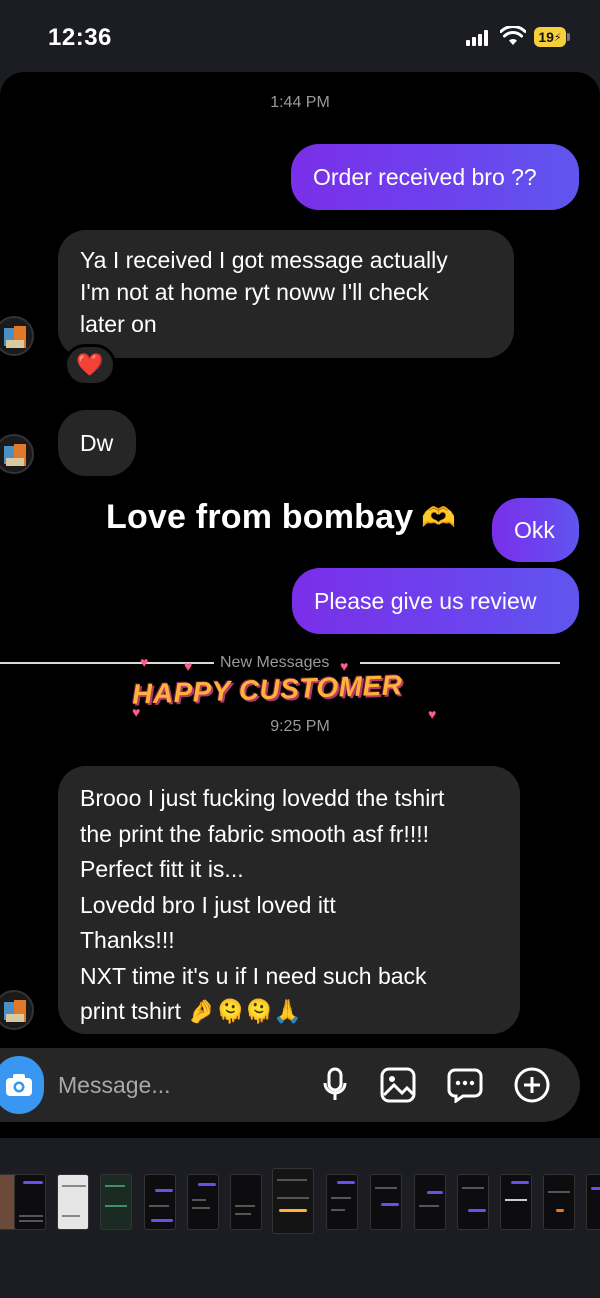 The height and width of the screenshot is (1298, 600). I want to click on love-from-bombay-sticker: Love from bombay 🫶, so click(281, 517).